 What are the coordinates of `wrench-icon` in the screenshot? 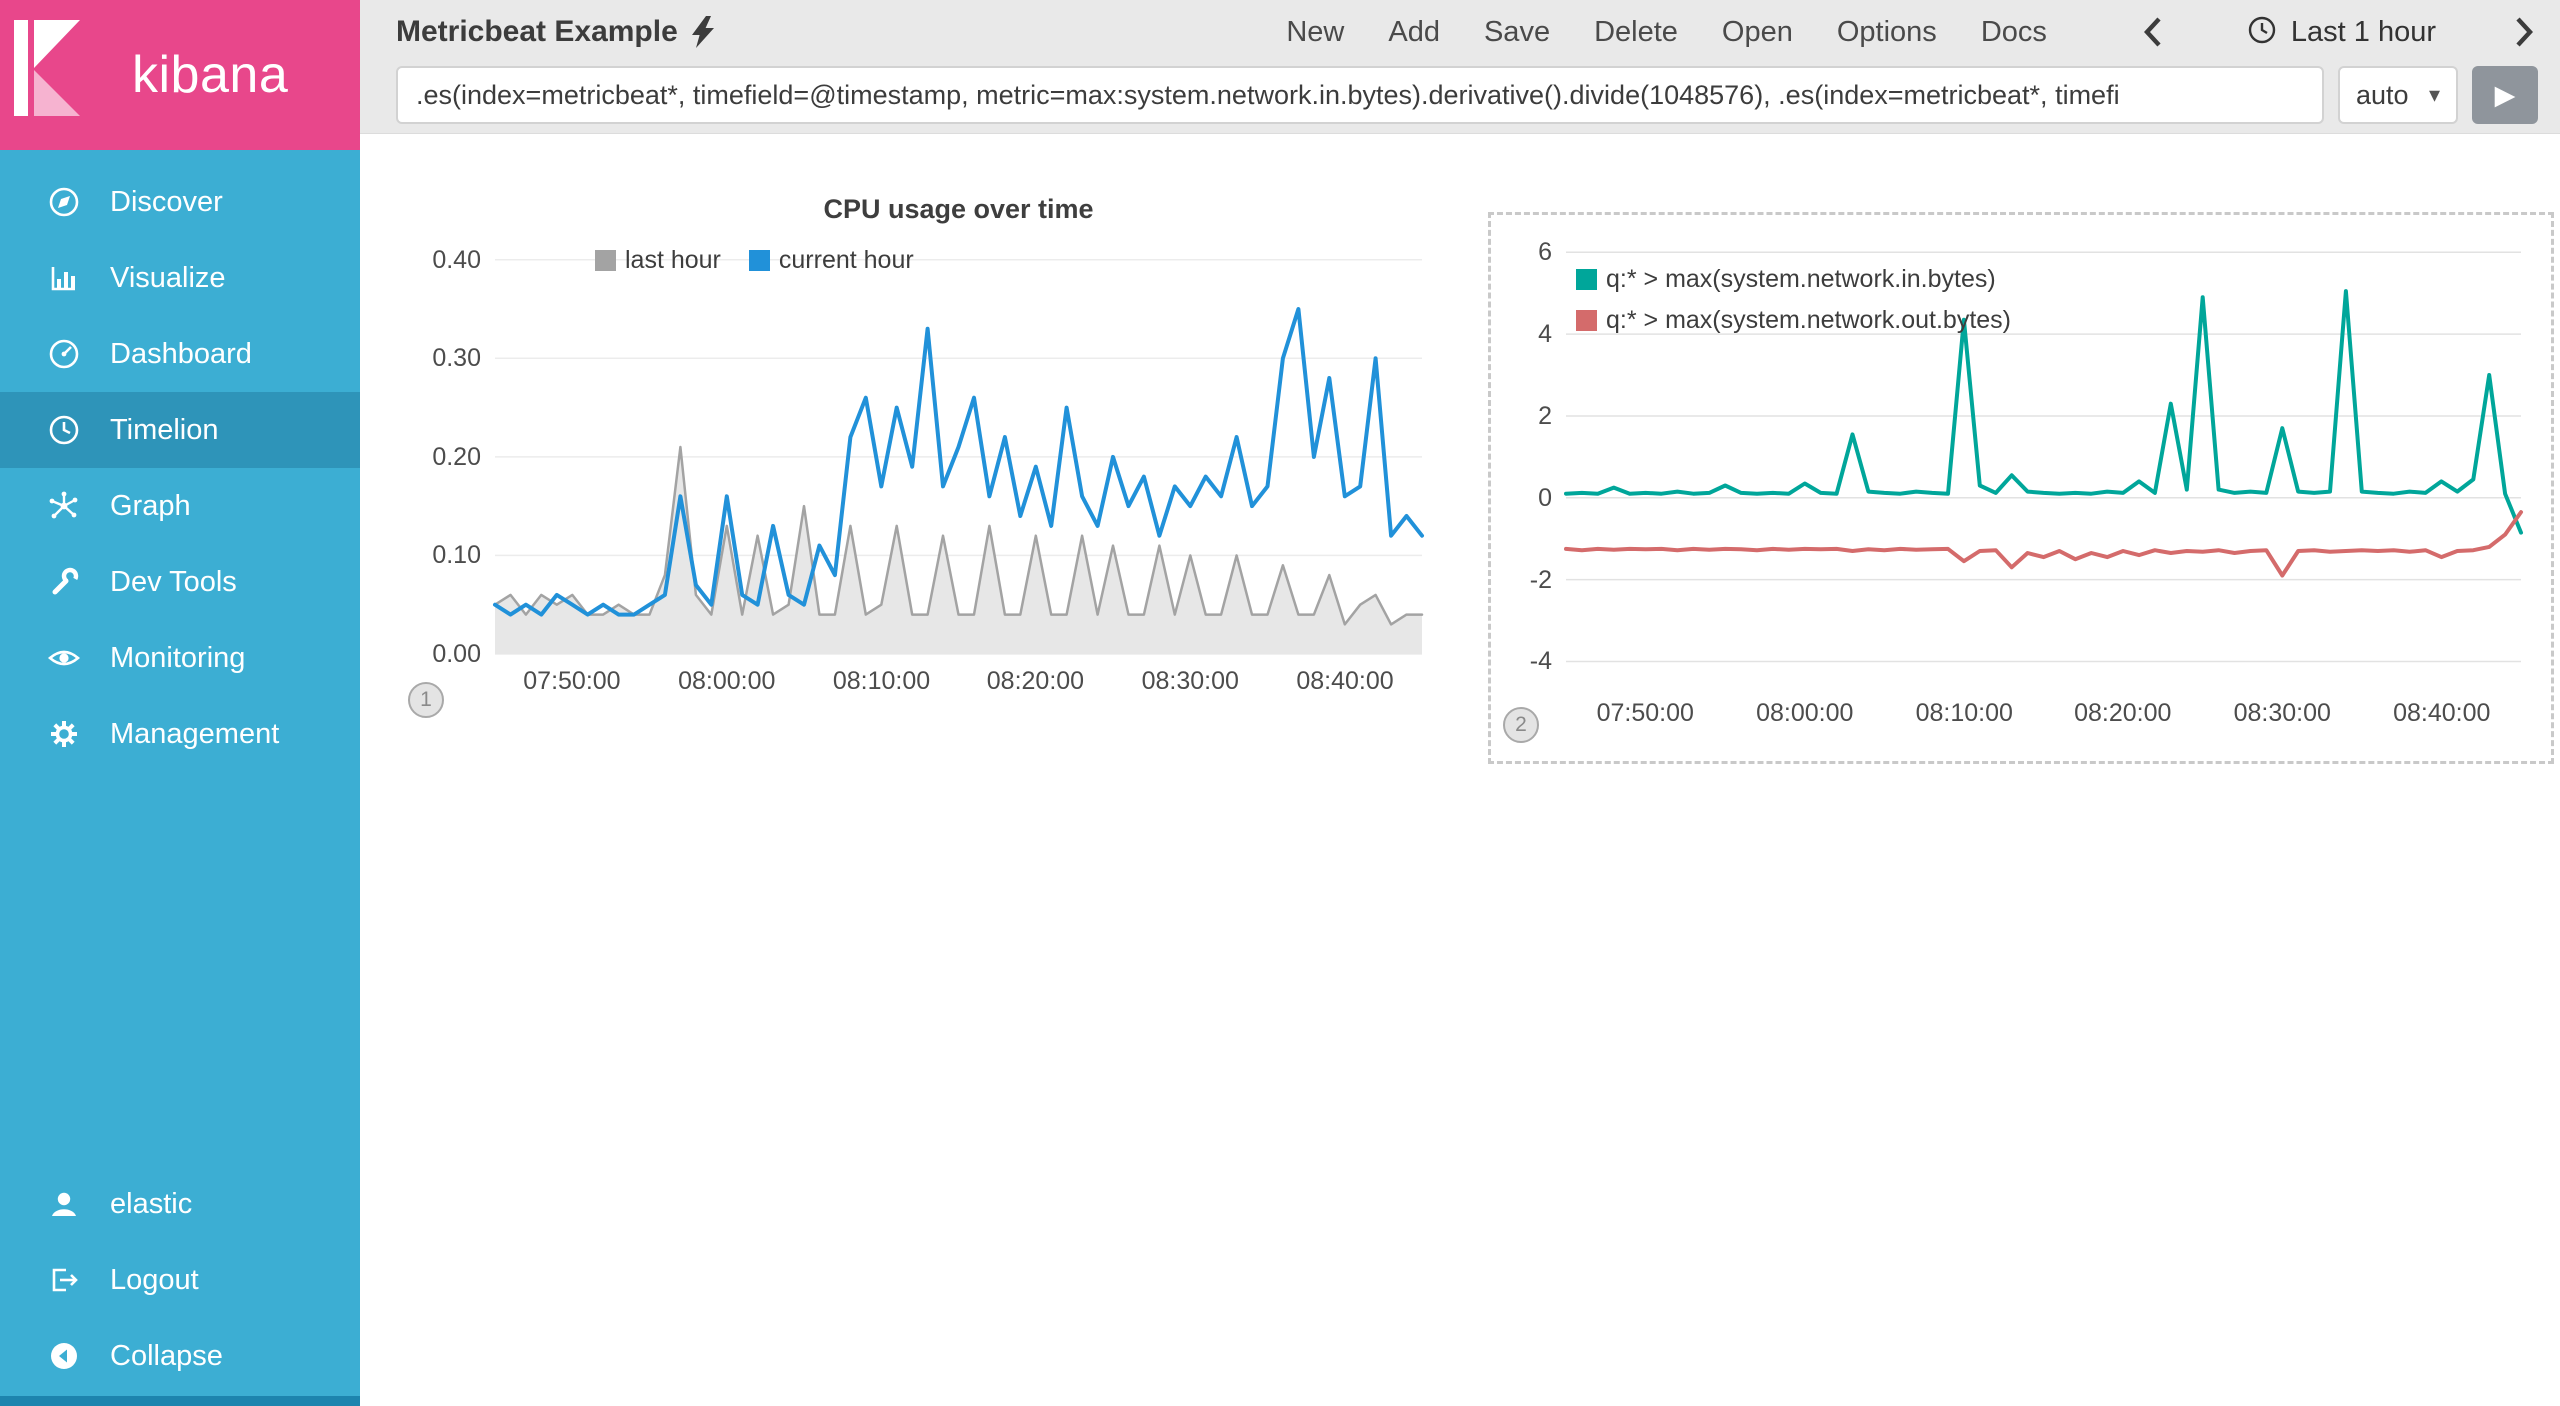 It's located at (64, 582).